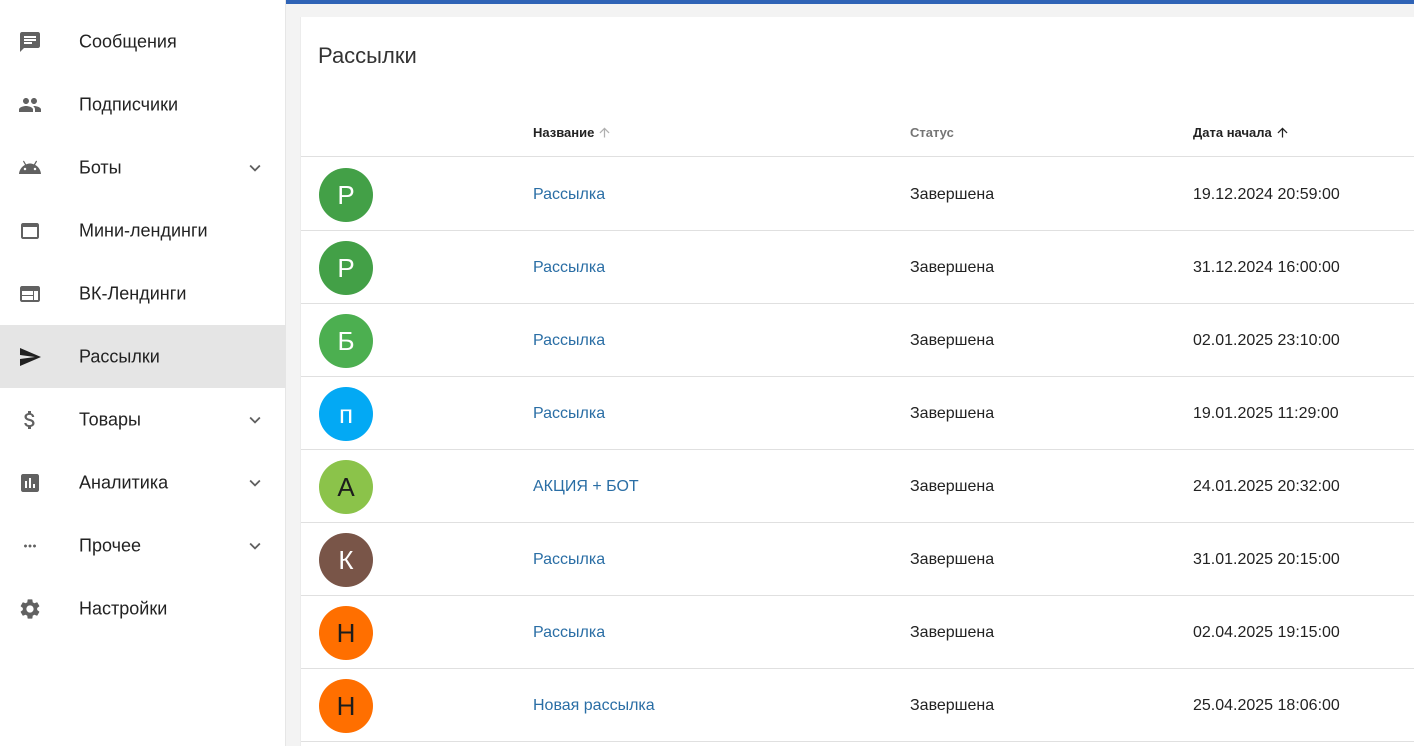 This screenshot has width=1414, height=746. Describe the element at coordinates (1266, 705) in the screenshot. I see `start-date: 25.04.2025 18:06:00` at that location.